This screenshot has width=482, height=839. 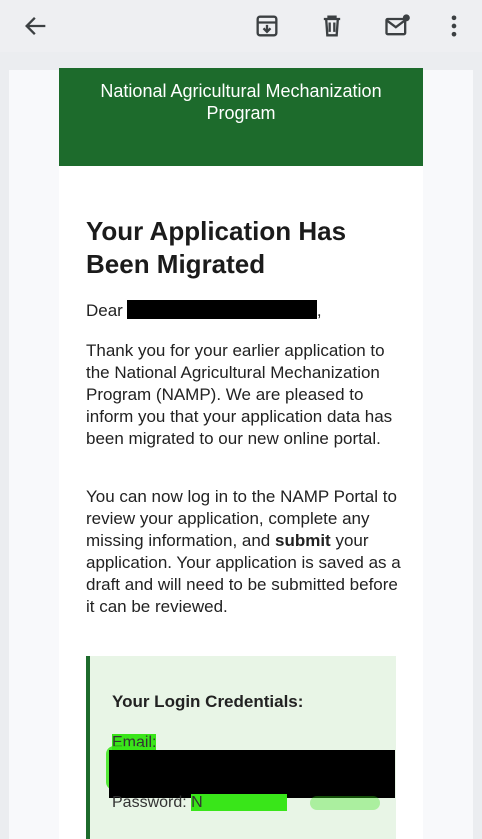 What do you see at coordinates (149, 802) in the screenshot?
I see `password-label: Password:` at bounding box center [149, 802].